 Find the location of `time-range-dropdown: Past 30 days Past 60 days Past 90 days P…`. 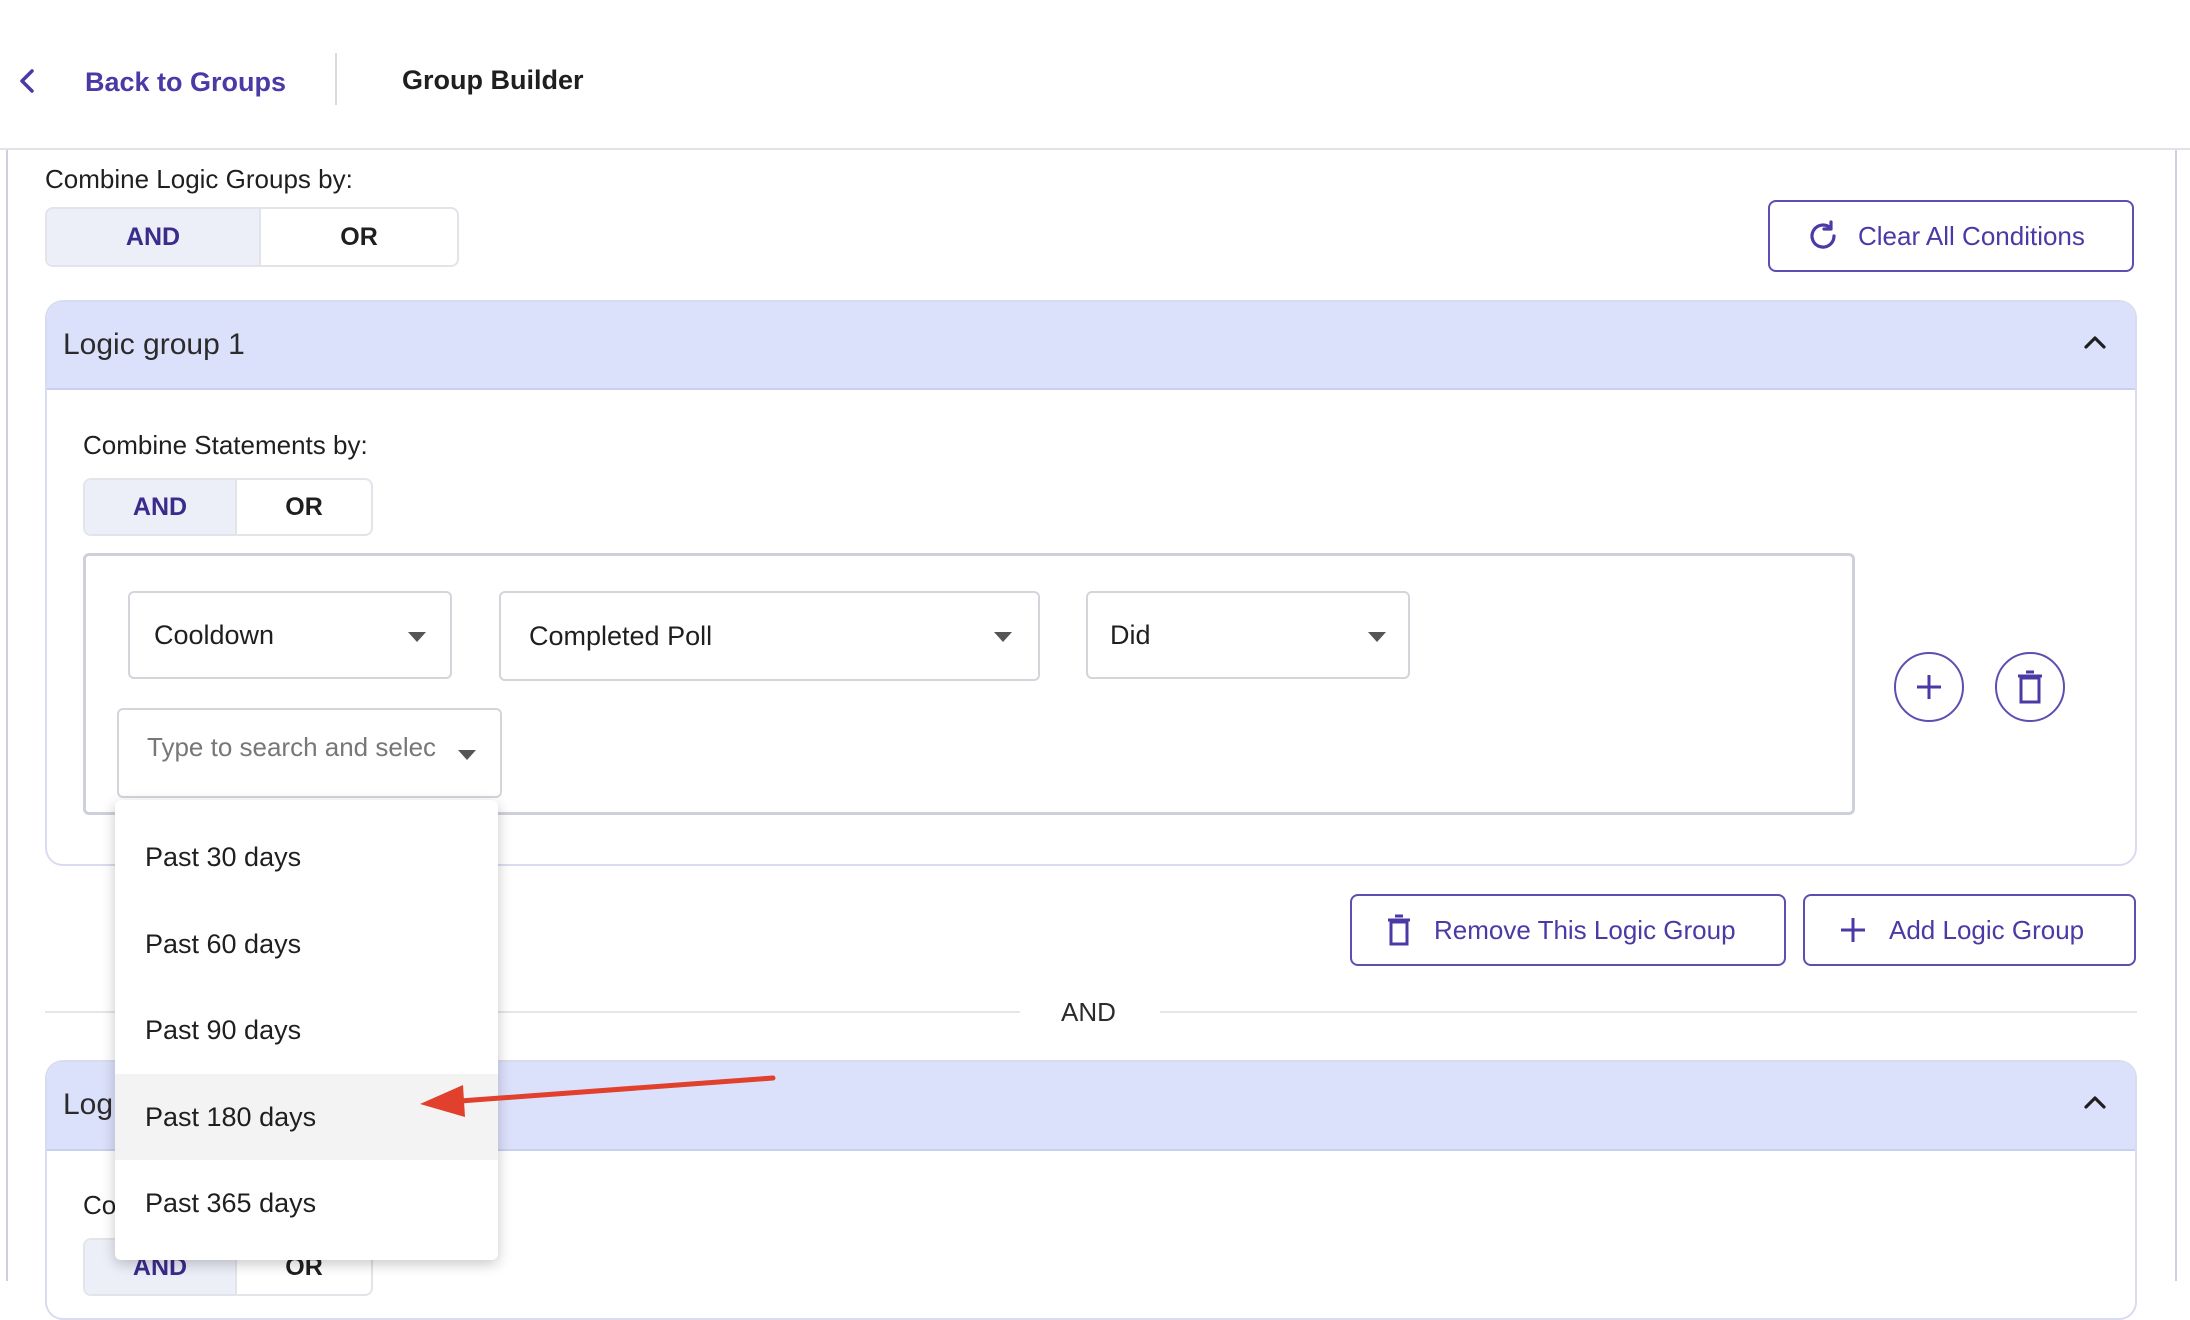

time-range-dropdown: Past 30 days Past 60 days Past 90 days P… is located at coordinates (306, 1030).